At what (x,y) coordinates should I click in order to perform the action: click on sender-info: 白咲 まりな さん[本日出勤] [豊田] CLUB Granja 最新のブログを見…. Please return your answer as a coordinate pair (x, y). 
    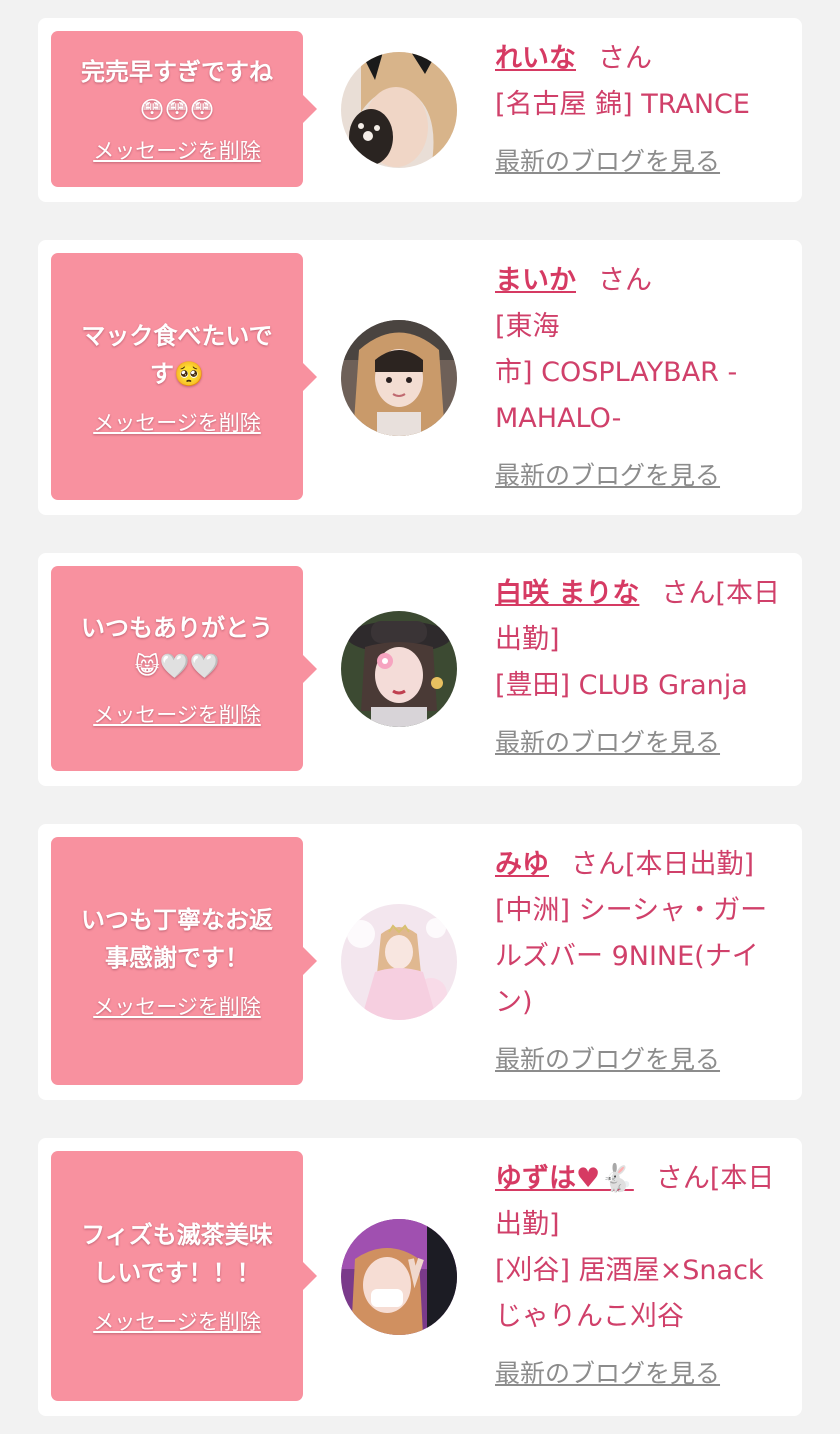
    Looking at the image, I should click on (642, 665).